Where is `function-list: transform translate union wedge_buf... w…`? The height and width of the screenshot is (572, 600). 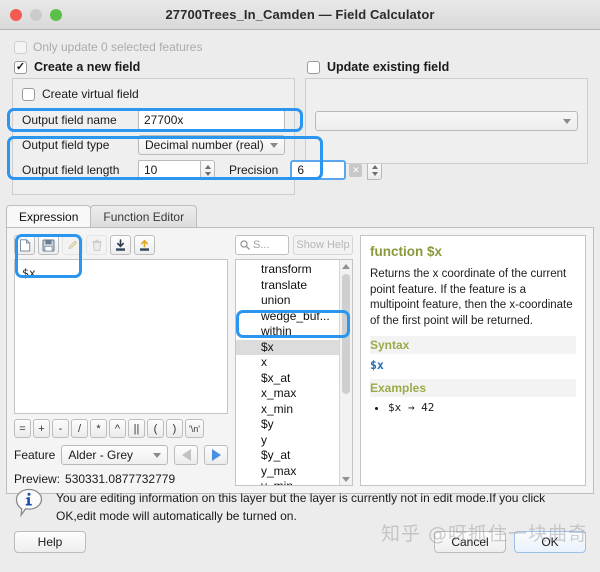
function-list: transform translate union wedge_buf... w… is located at coordinates (294, 372).